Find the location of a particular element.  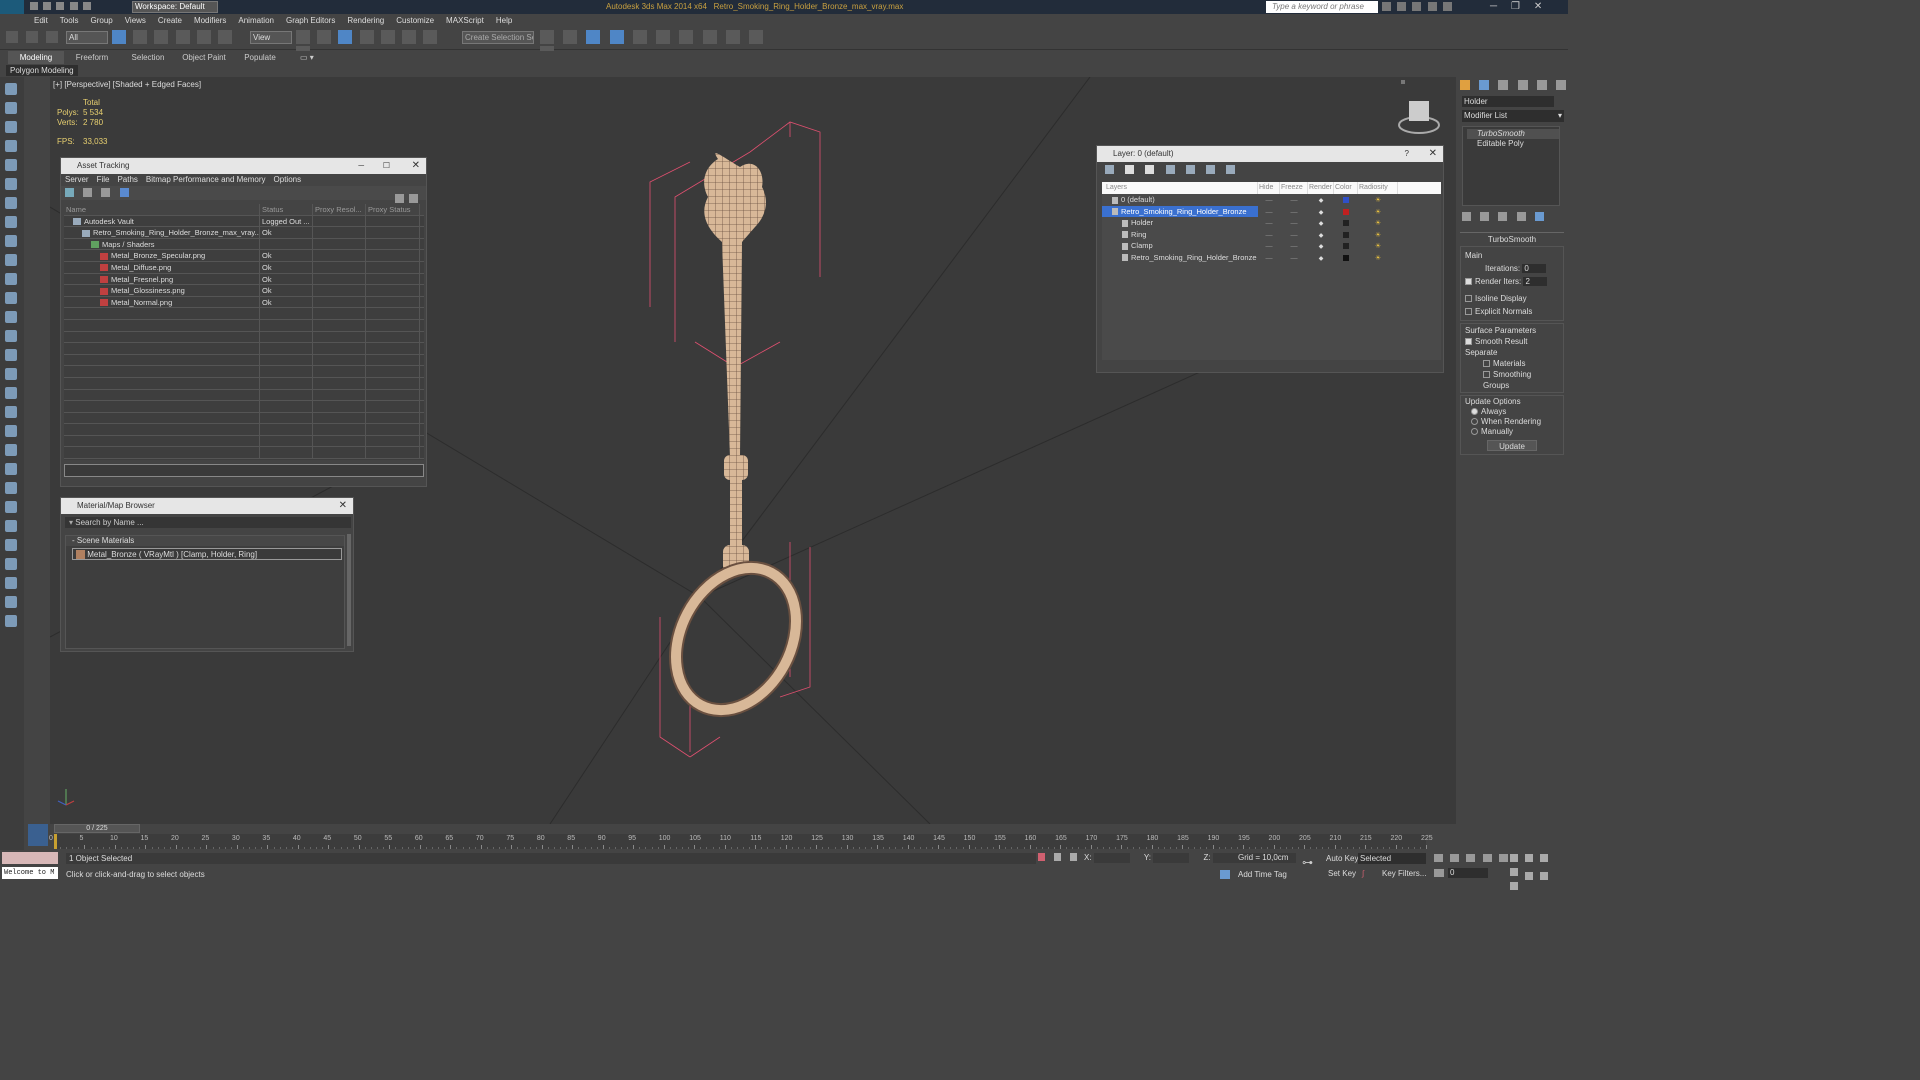

stack-item-editable-poly: Editable Poly is located at coordinates (1513, 144).